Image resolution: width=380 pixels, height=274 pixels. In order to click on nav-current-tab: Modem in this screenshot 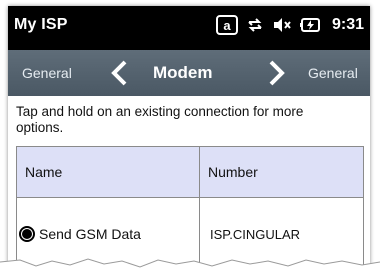, I will do `click(183, 72)`.